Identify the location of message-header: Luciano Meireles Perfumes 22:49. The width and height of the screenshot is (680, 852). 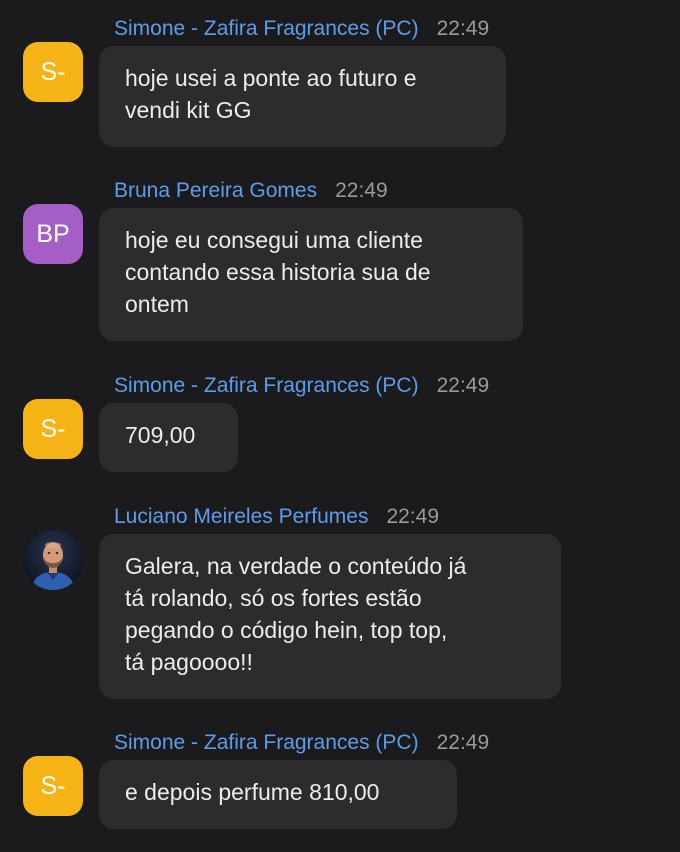
(276, 517).